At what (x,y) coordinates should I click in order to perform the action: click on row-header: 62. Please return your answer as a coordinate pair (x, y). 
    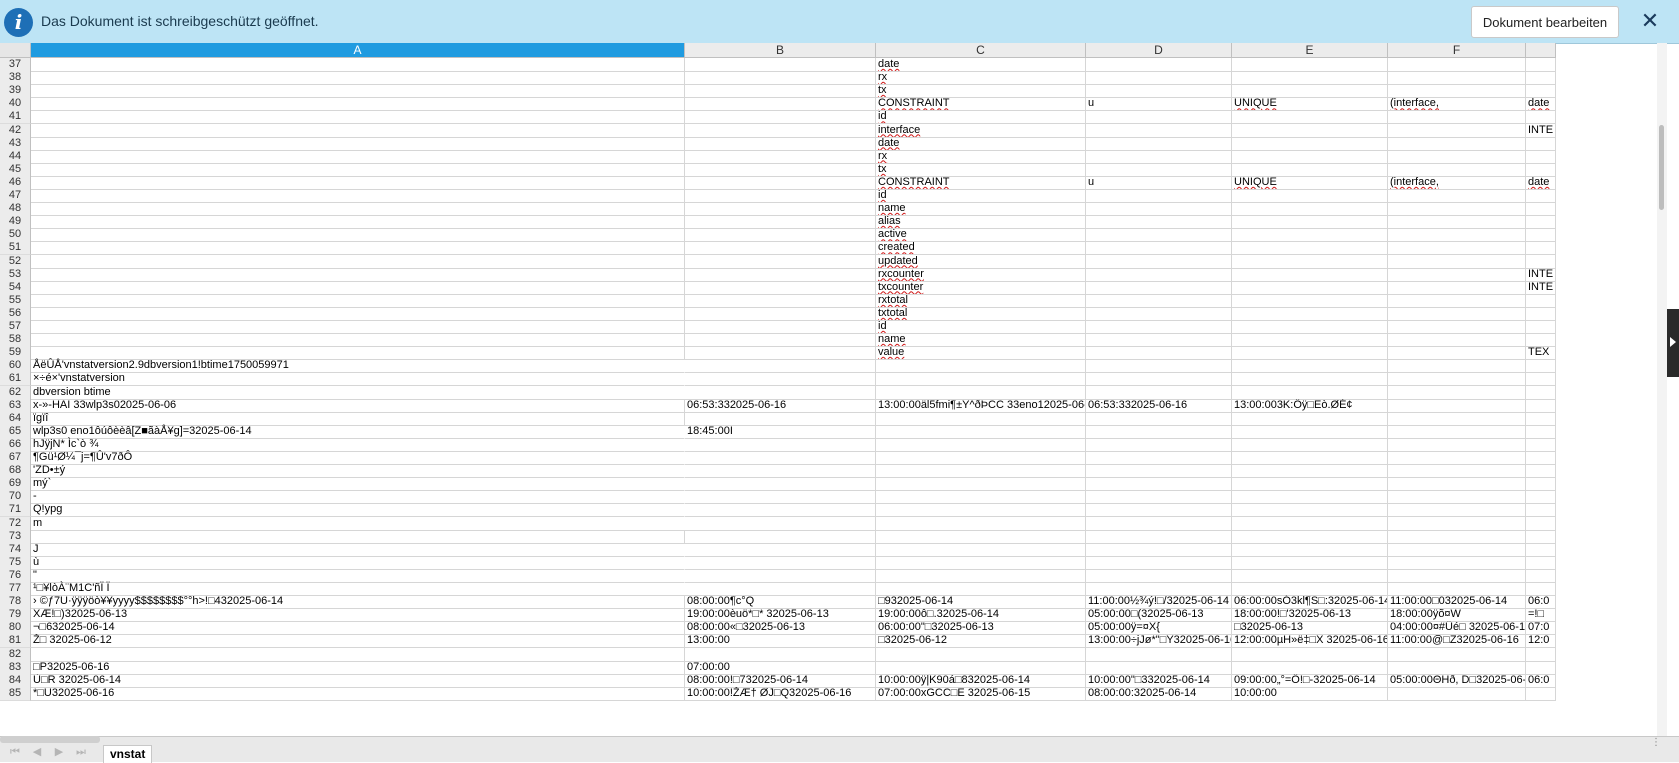
    Looking at the image, I should click on (15, 392).